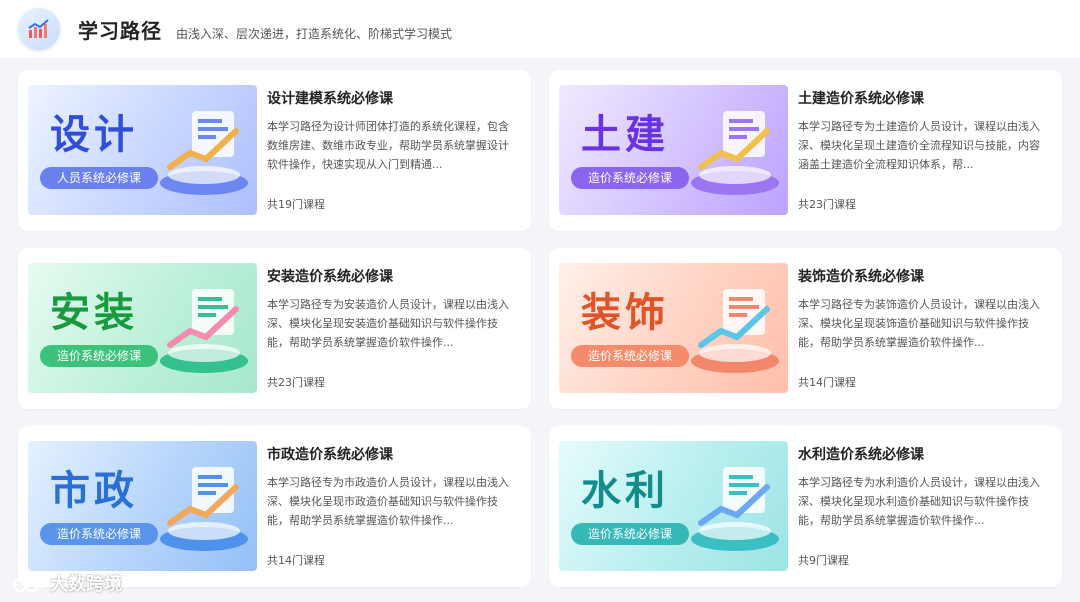  What do you see at coordinates (330, 454) in the screenshot?
I see `course-title: 市政造价系统必修课` at bounding box center [330, 454].